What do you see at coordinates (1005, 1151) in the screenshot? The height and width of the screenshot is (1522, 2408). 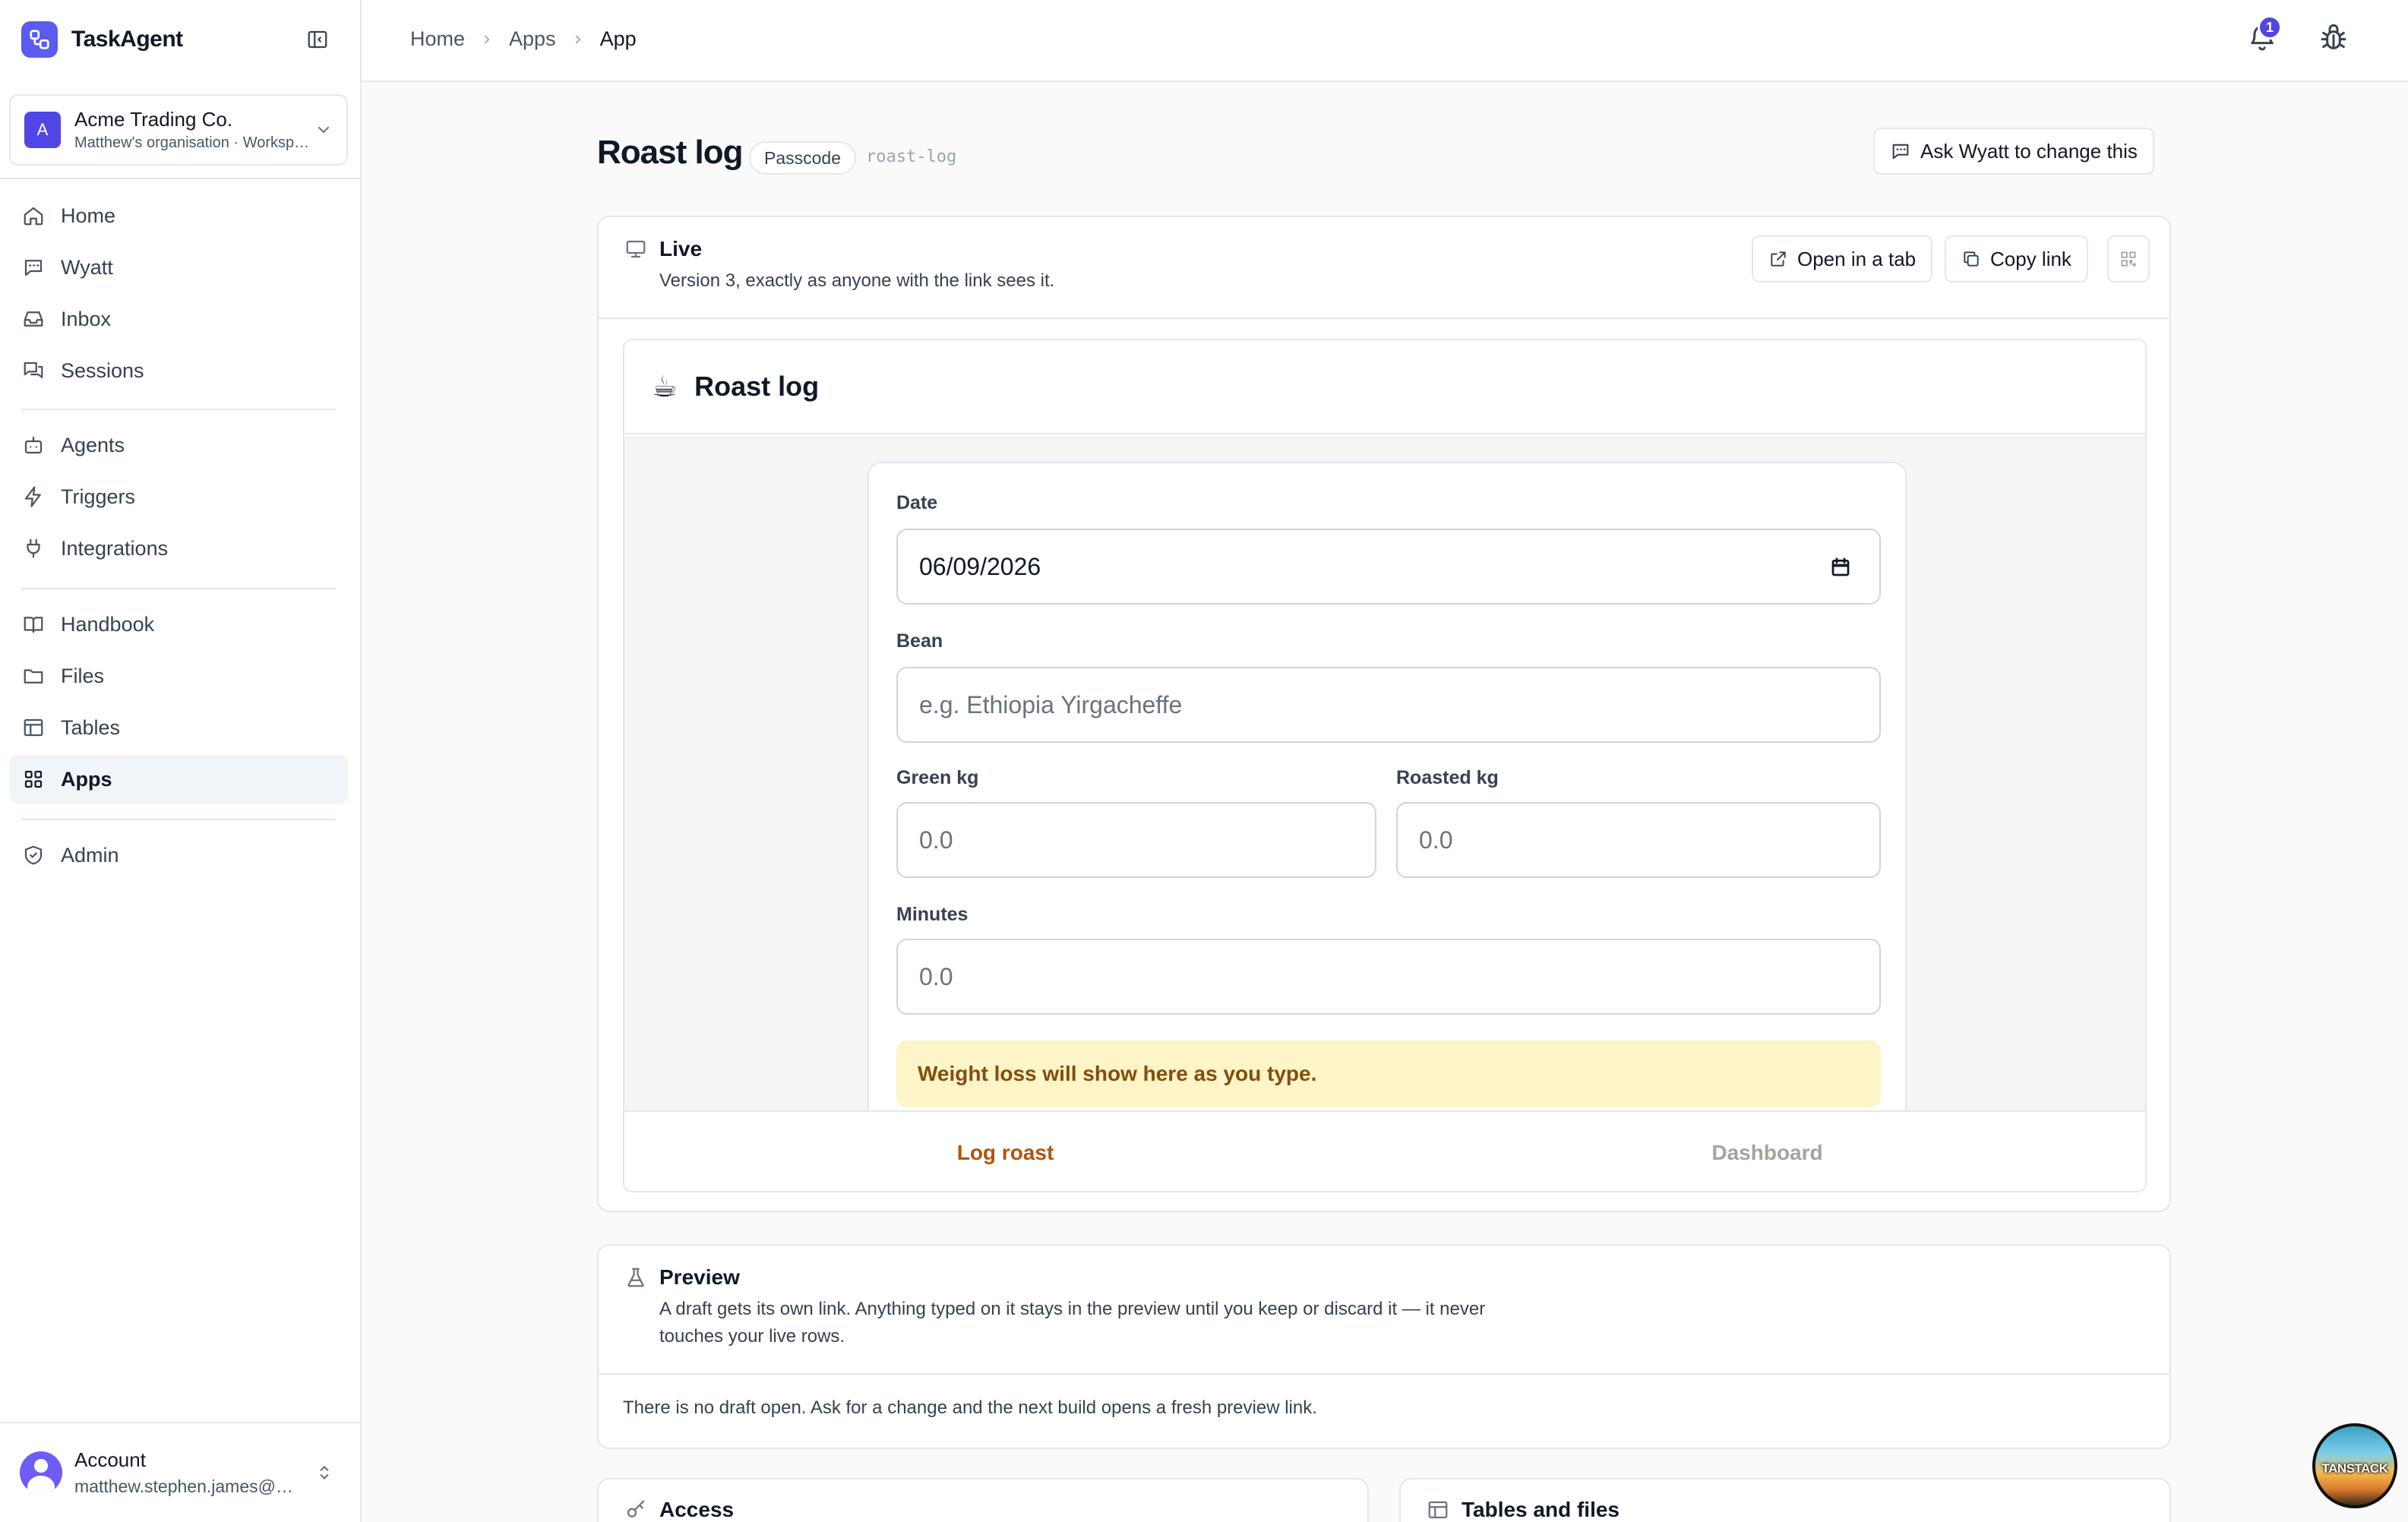 I see `tab-log-roast: Log roast` at bounding box center [1005, 1151].